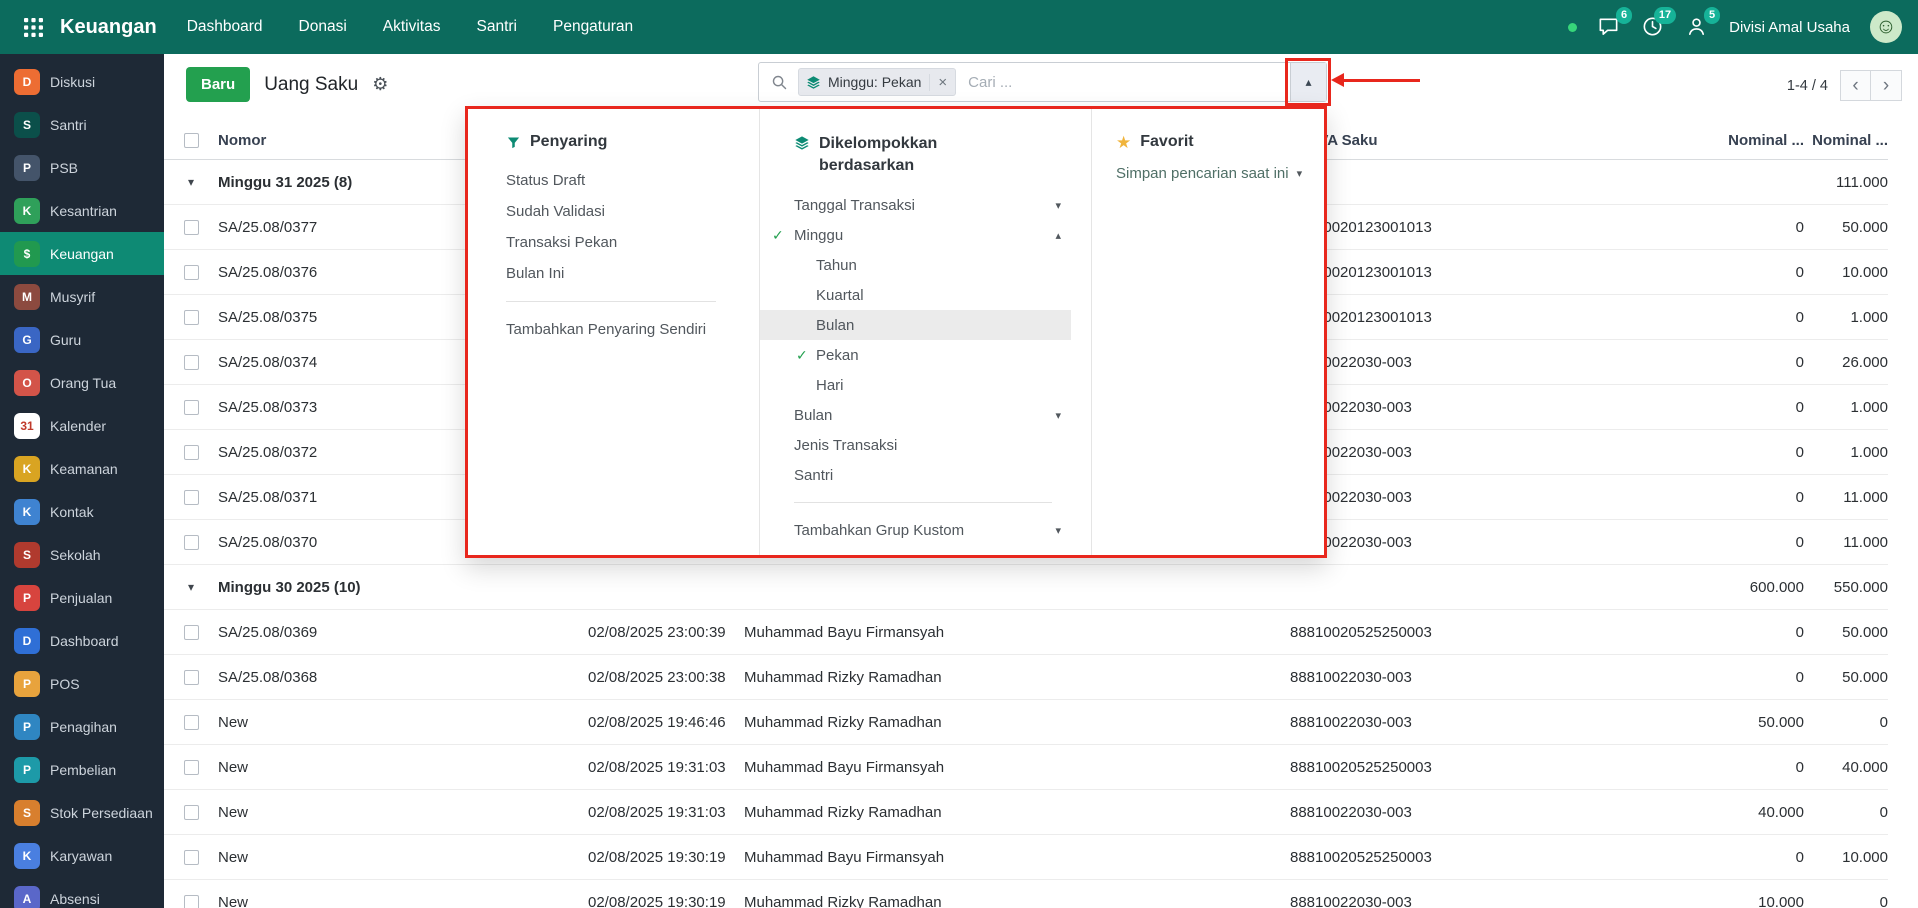  I want to click on apps-menu-button, so click(33, 27).